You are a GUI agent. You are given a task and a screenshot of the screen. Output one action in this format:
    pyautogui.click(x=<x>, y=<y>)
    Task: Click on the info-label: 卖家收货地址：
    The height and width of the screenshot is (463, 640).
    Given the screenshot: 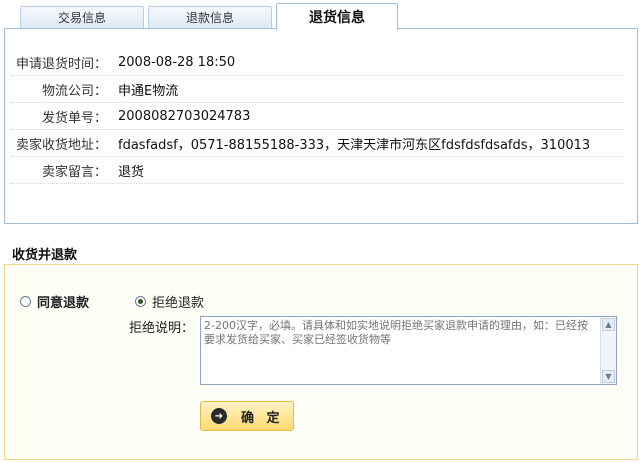 What is the action you would take?
    pyautogui.click(x=61, y=145)
    